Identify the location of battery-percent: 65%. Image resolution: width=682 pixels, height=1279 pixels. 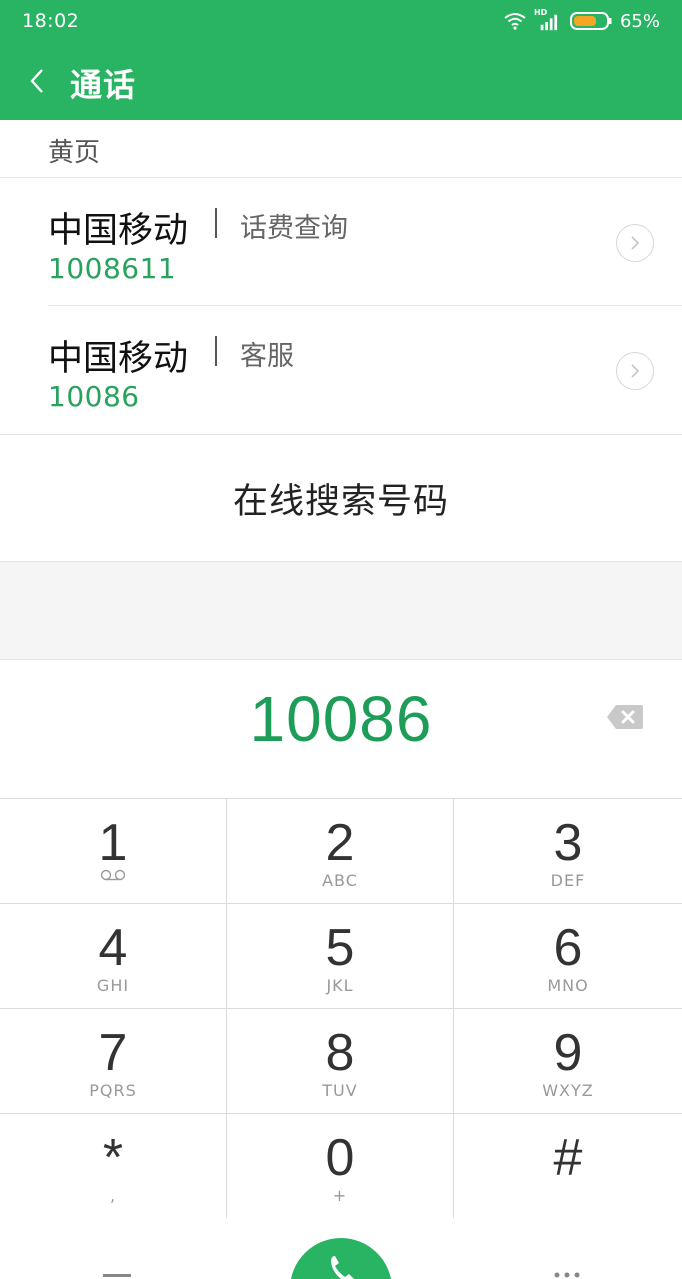
(639, 21).